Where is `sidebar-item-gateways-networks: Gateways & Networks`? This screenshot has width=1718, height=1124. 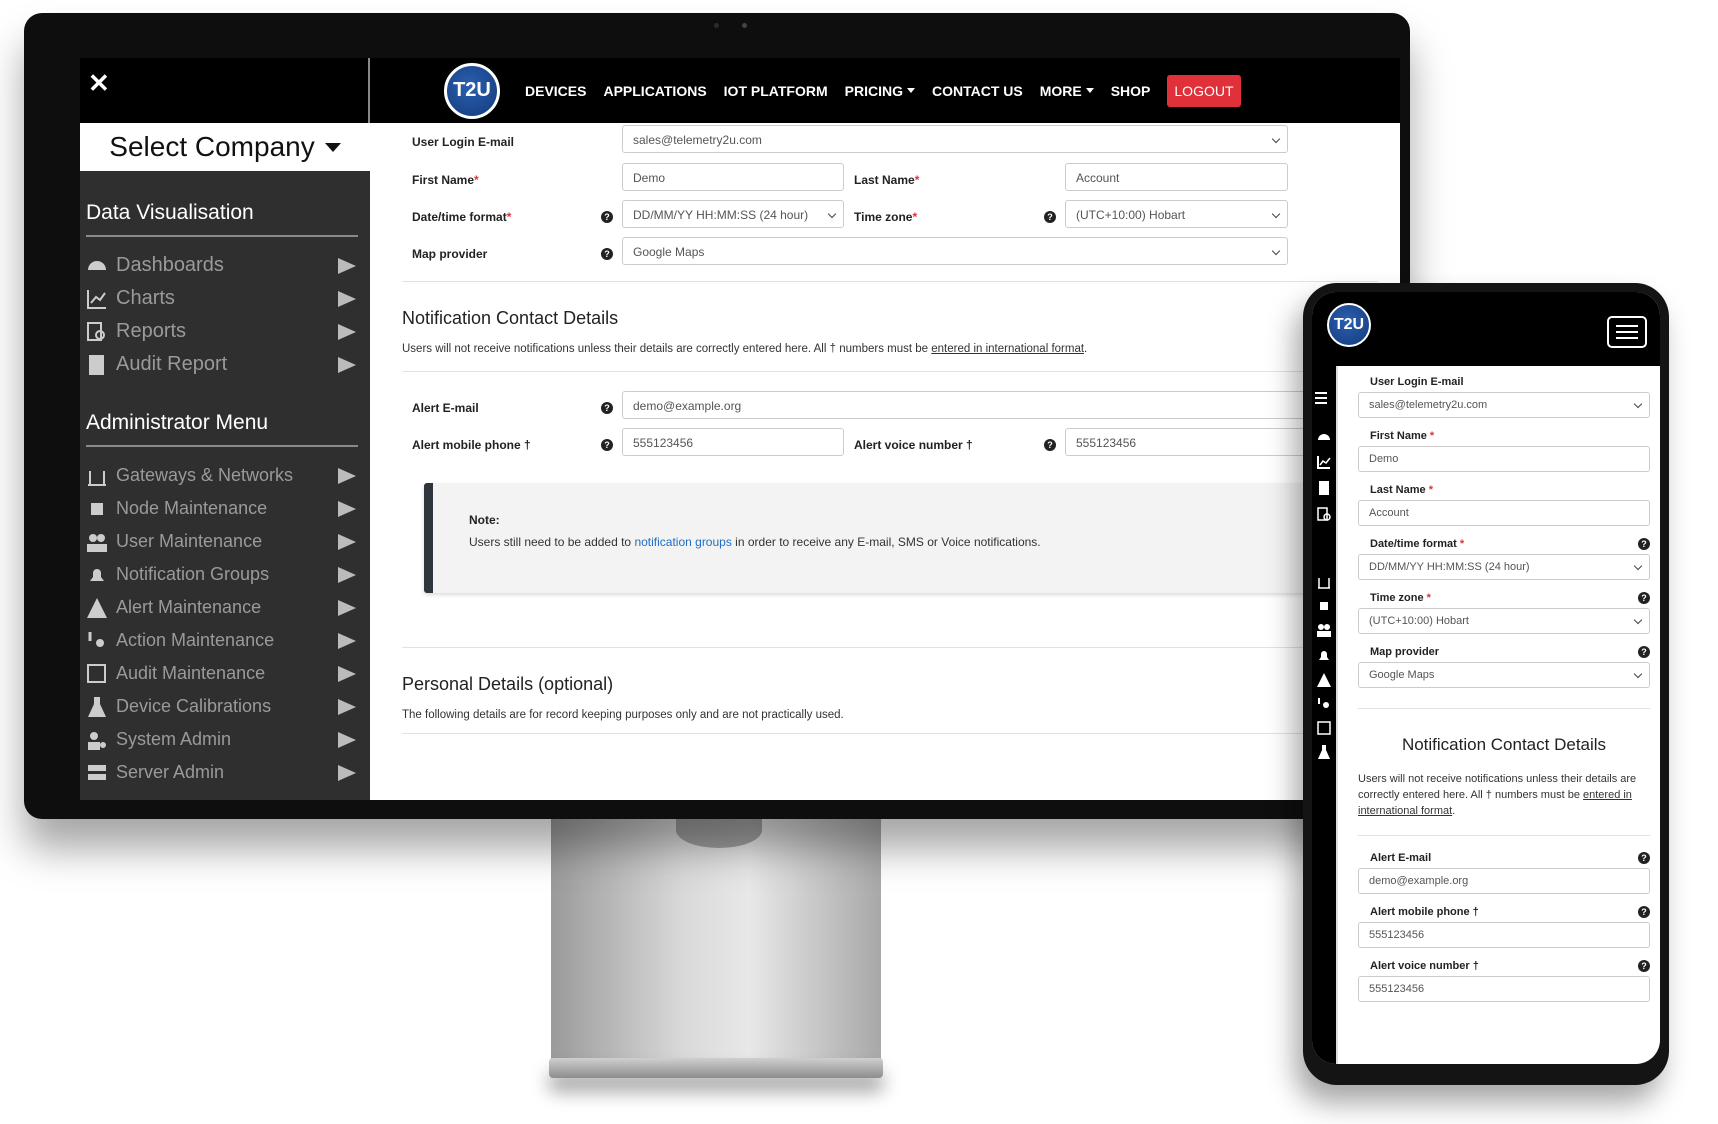 sidebar-item-gateways-networks: Gateways & Networks is located at coordinates (223, 475).